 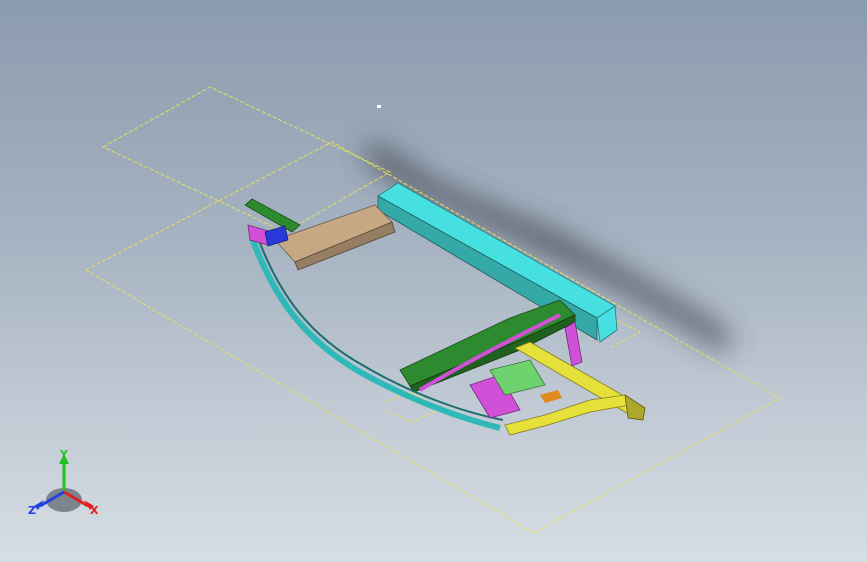 I want to click on triad-z-label: Z, so click(x=32, y=510).